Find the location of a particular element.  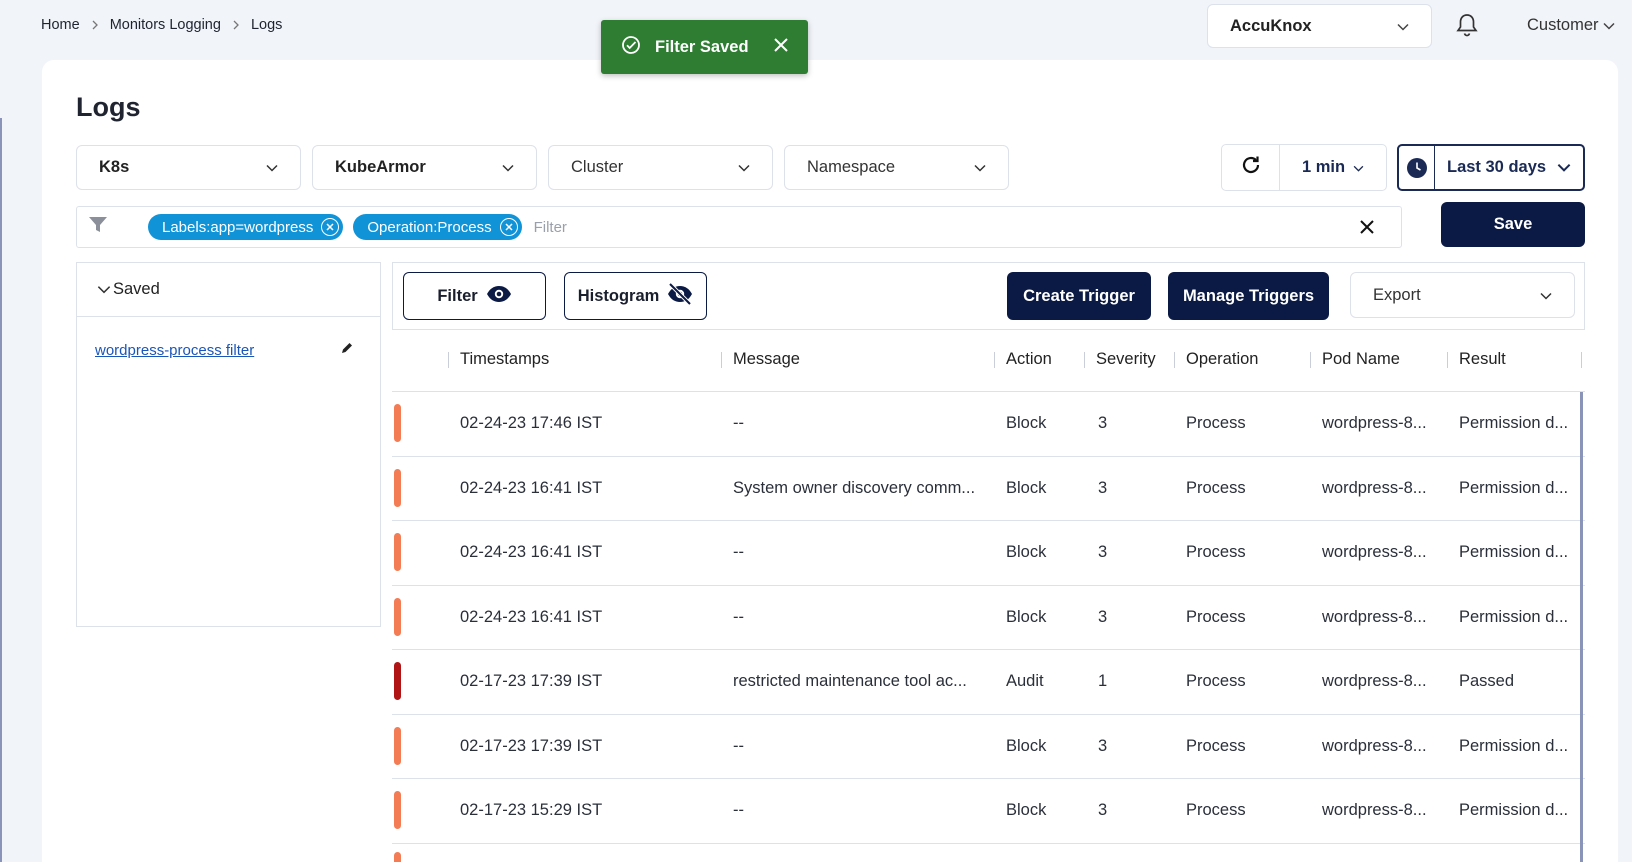

type-dropdown: K8s is located at coordinates (188, 167).